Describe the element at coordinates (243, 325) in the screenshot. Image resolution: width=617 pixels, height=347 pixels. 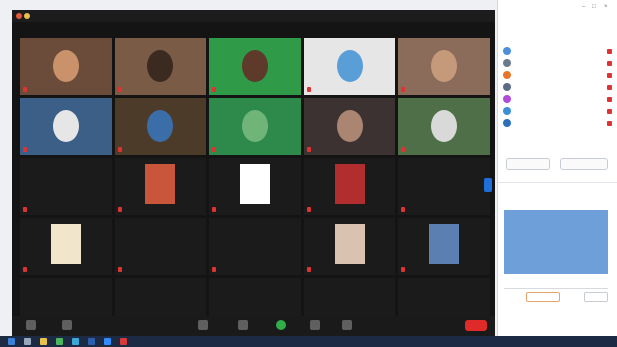
I see `chat-icon` at that location.